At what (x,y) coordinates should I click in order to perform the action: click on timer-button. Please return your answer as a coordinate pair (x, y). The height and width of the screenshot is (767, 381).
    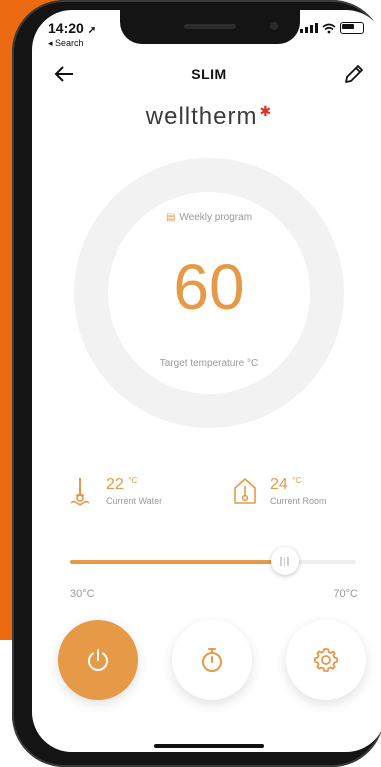
    Looking at the image, I should click on (212, 660).